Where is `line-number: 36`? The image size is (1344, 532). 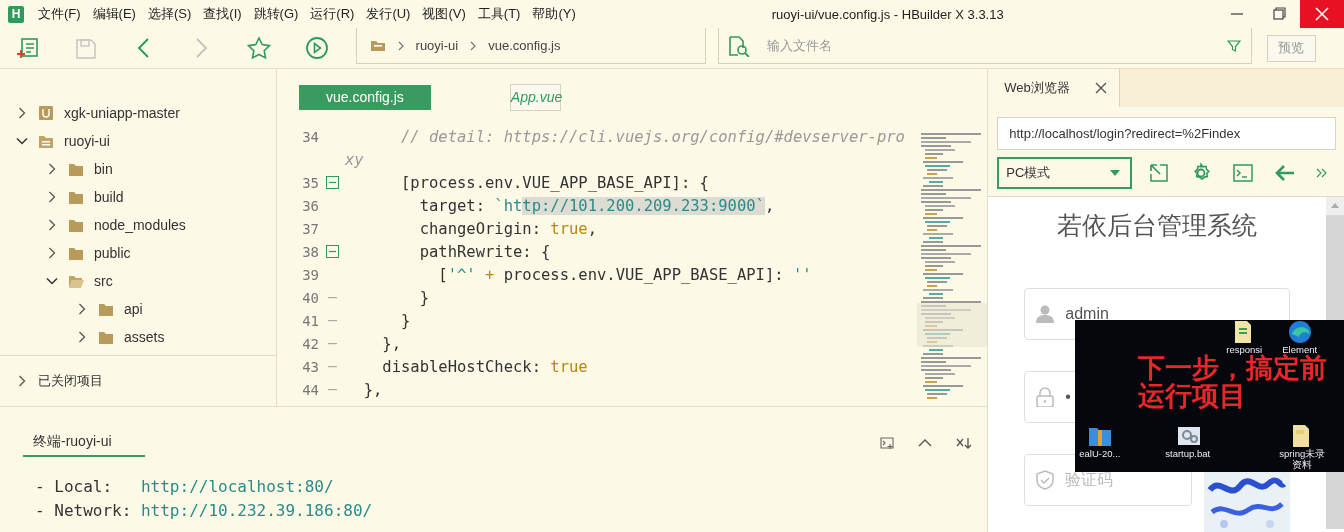
line-number: 36 is located at coordinates (310, 205).